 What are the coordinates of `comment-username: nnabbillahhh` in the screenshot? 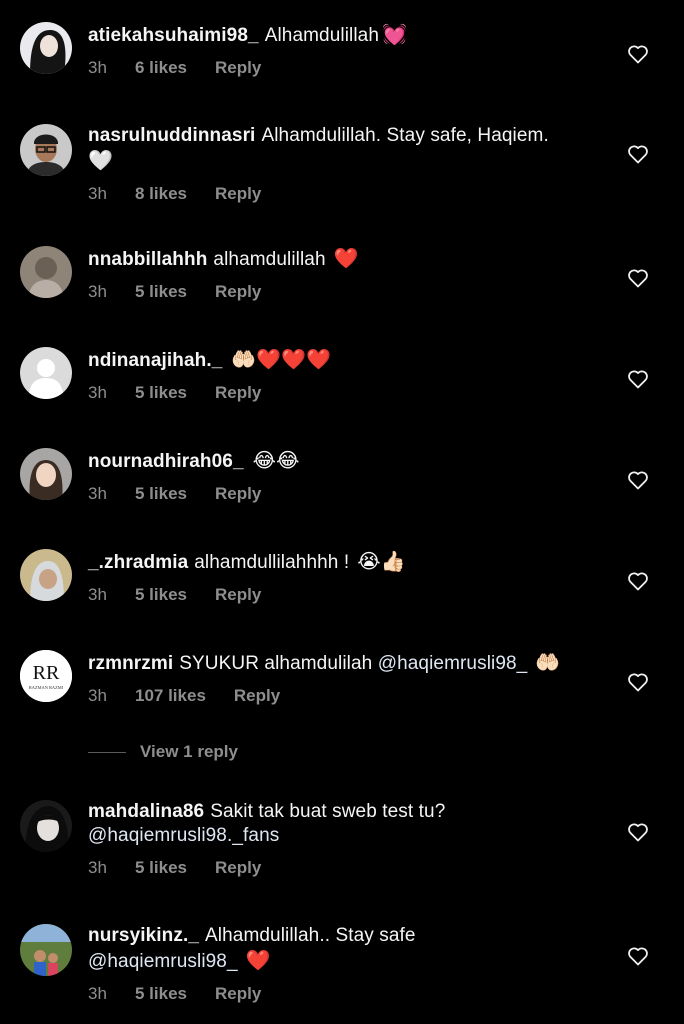 It's located at (147, 259).